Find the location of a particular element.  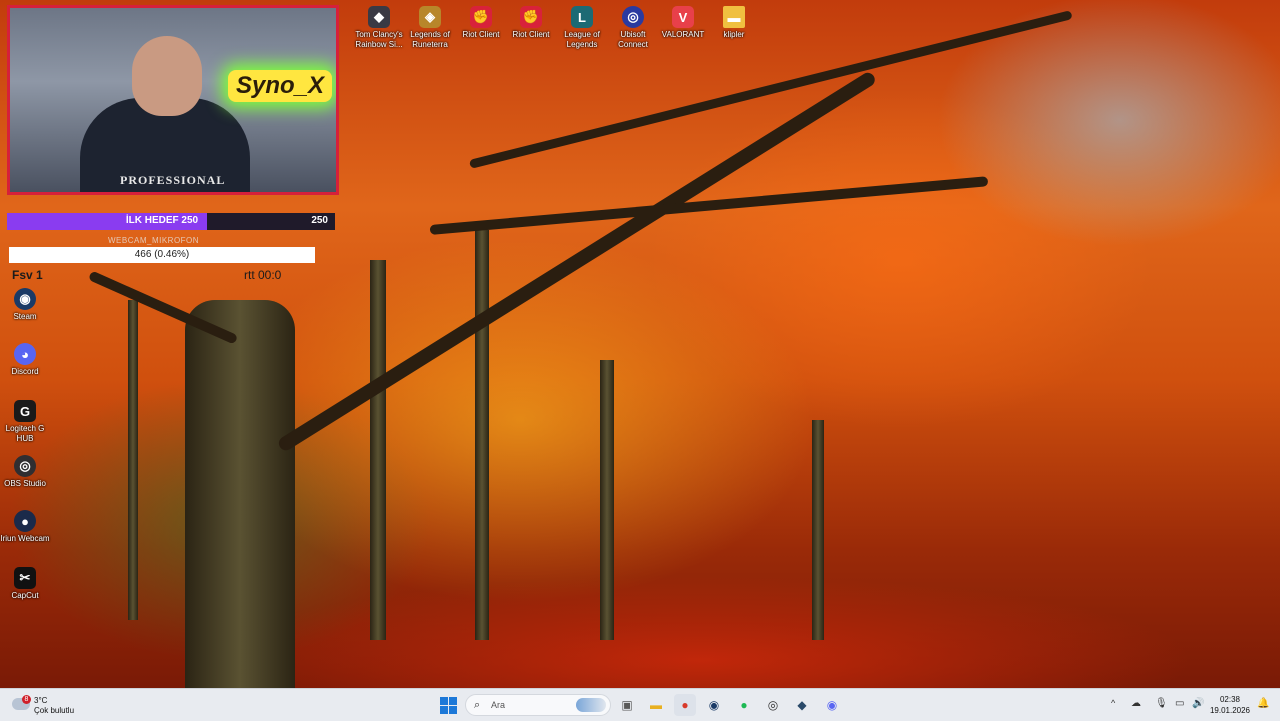

desktop-icon-klipler: ▬ klipler is located at coordinates (734, 23).